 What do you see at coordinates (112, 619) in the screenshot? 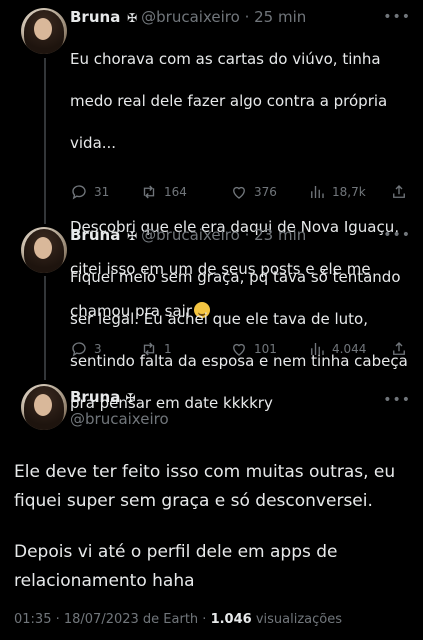
I see `timestamp: 01:35 · 18/07/2023 de Earth ·` at bounding box center [112, 619].